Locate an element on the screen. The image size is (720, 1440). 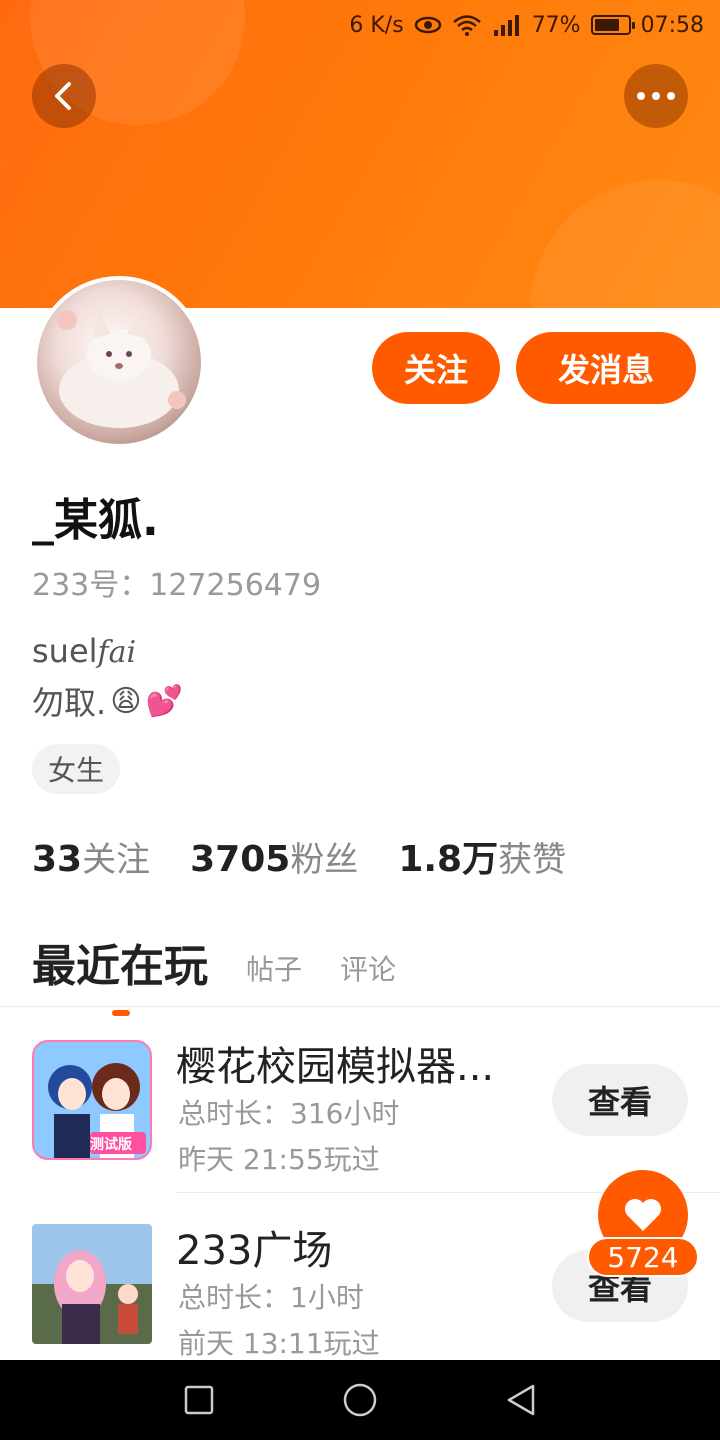
game-last-played: 昨天 21:55玩过 is located at coordinates (279, 1159).